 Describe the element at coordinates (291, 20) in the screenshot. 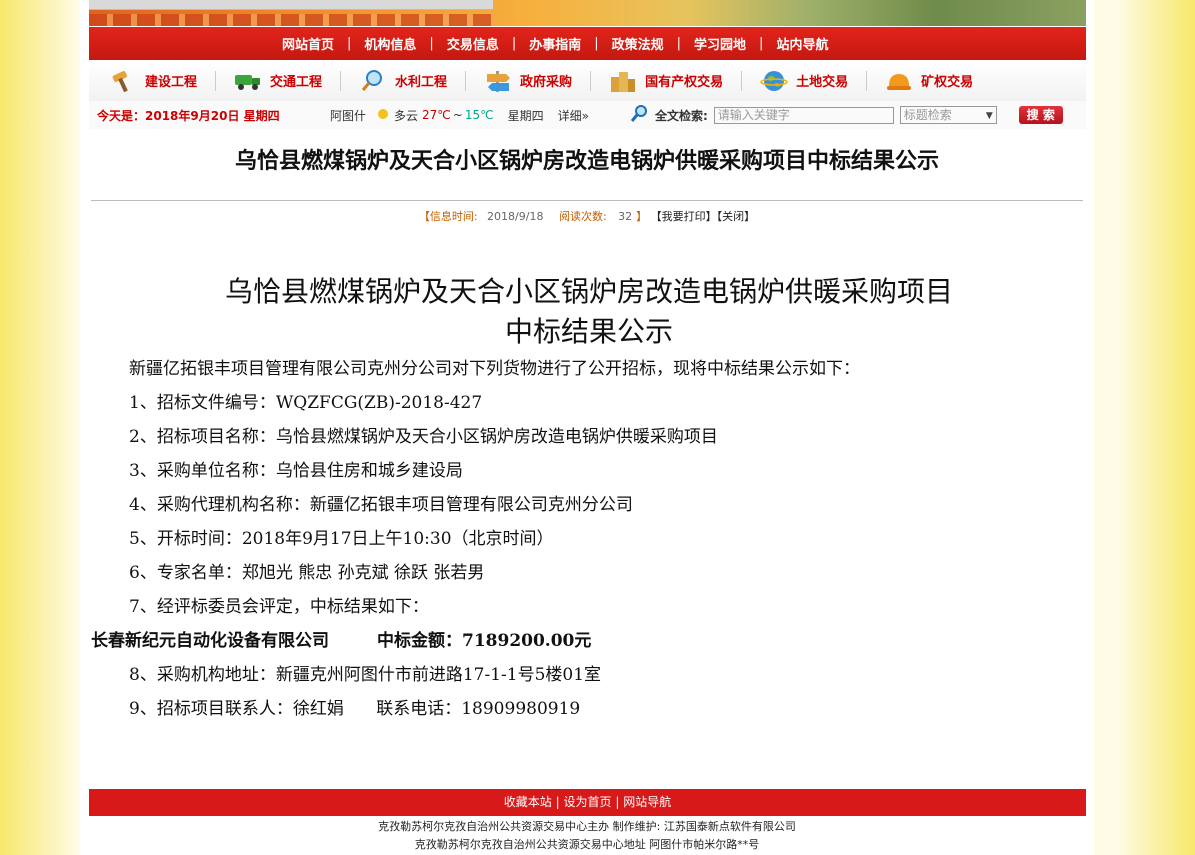

I see `banner-pattern` at that location.